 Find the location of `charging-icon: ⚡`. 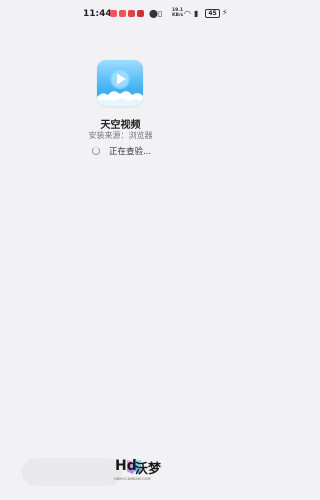

charging-icon: ⚡ is located at coordinates (225, 12).